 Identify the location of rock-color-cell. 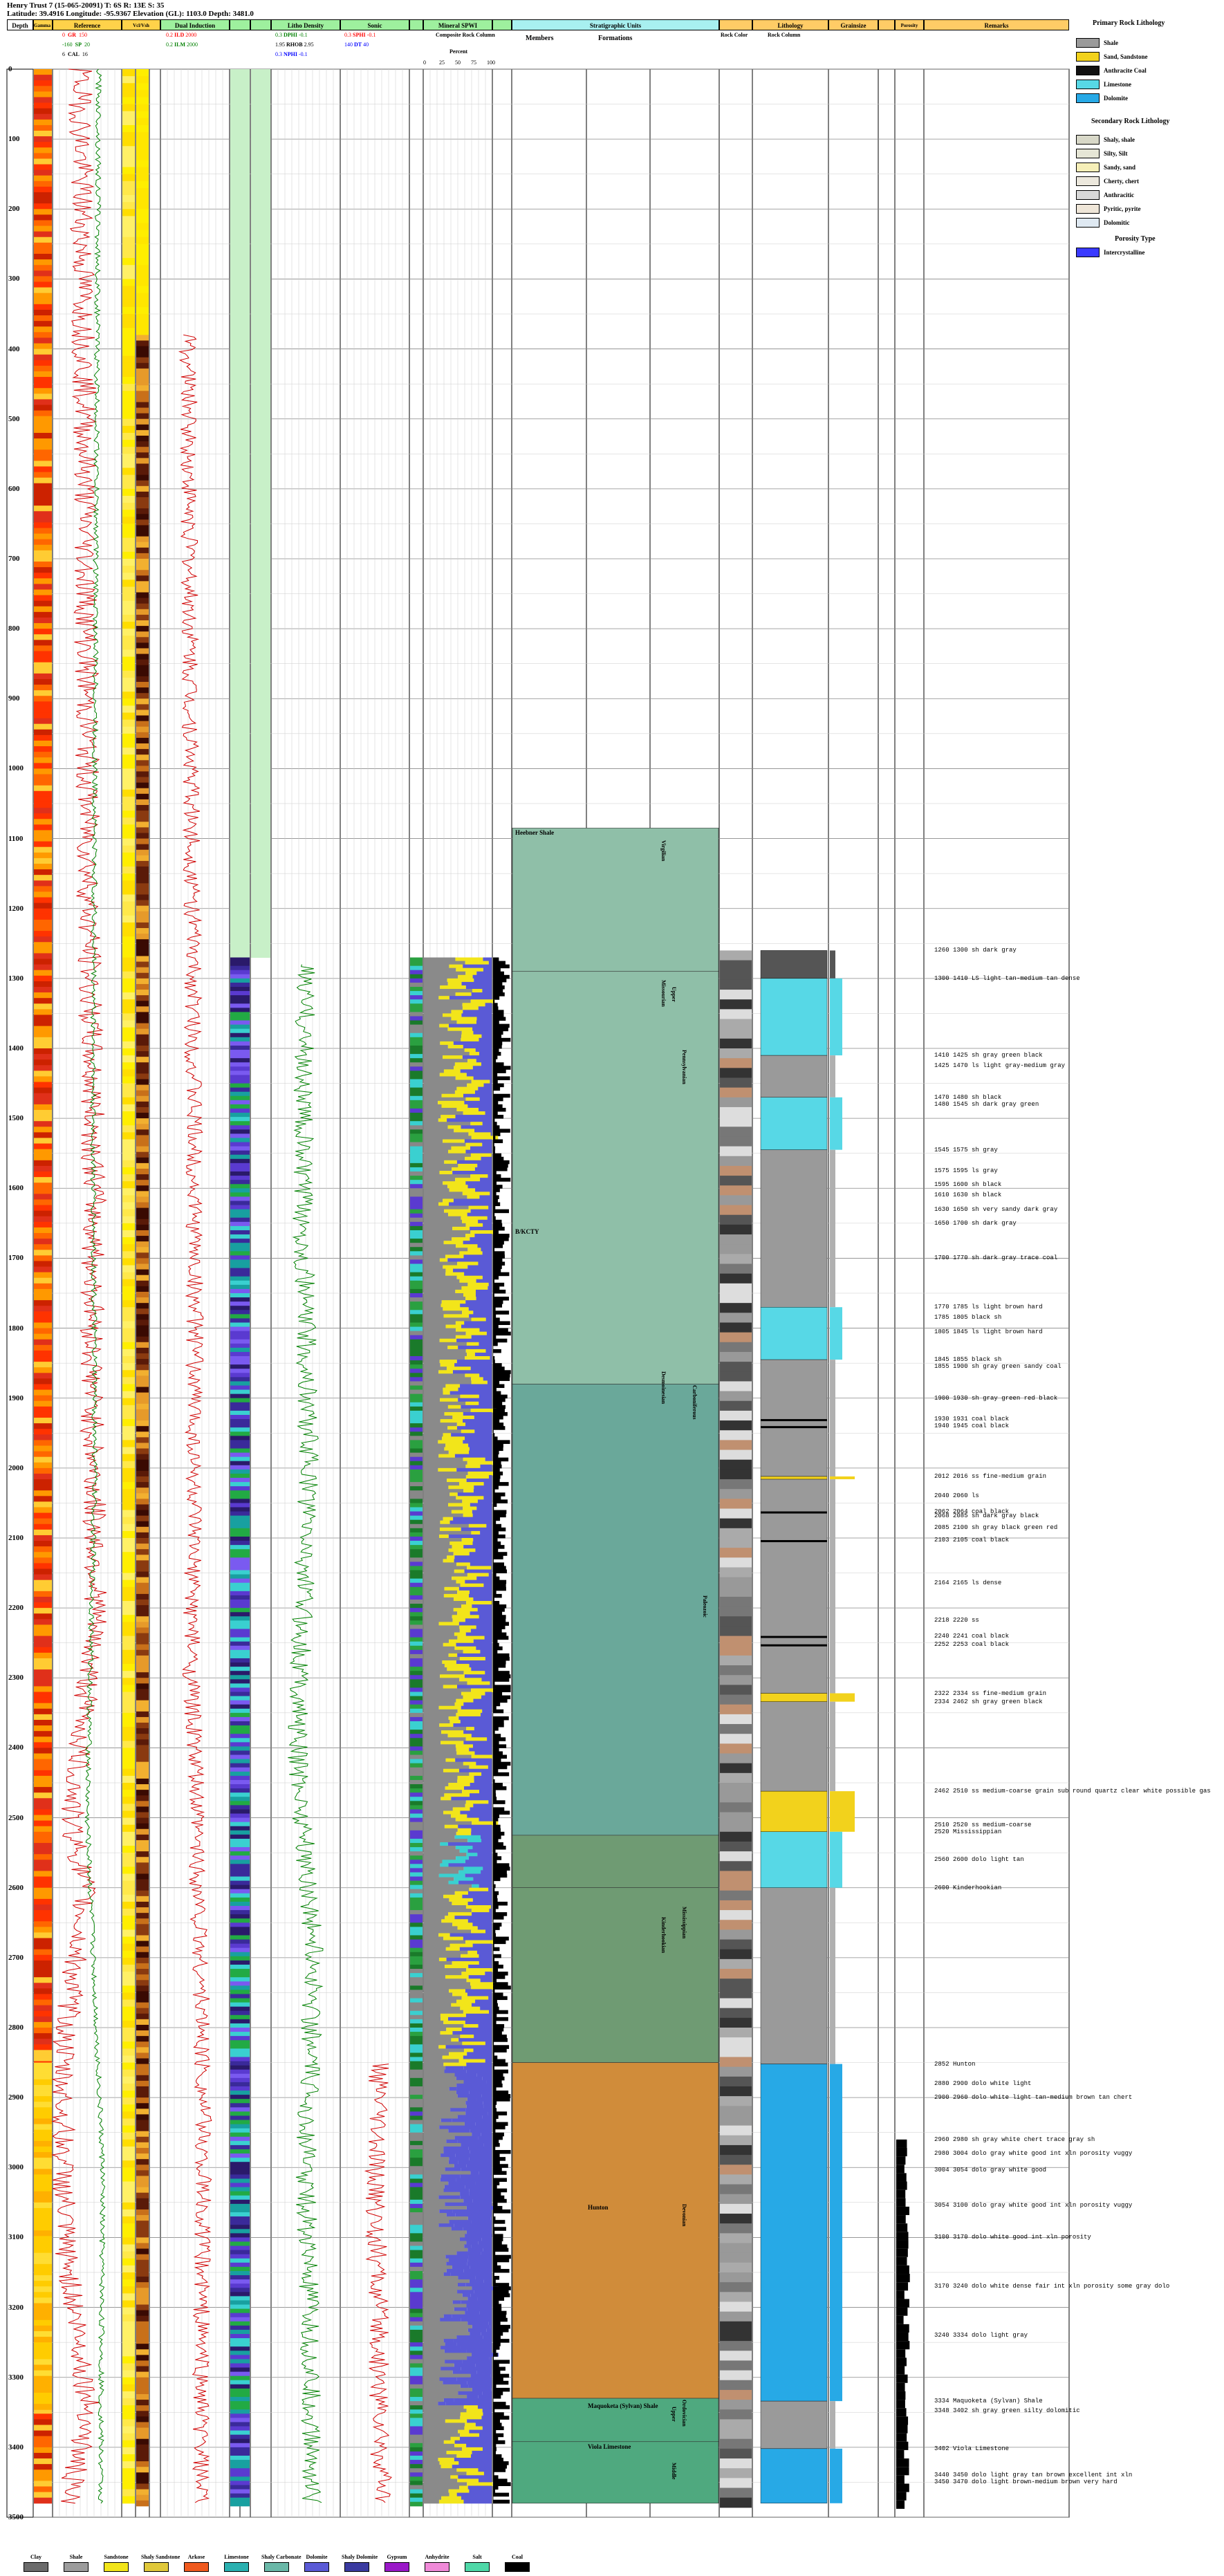
(736, 1837).